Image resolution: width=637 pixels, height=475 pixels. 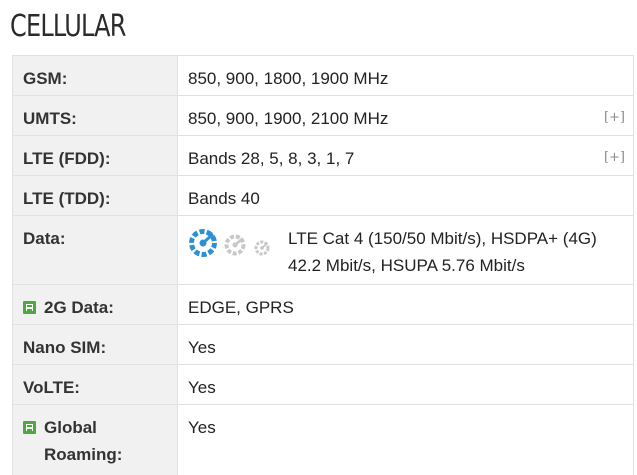 I want to click on spec-label-text: UMTS:, so click(x=50, y=118).